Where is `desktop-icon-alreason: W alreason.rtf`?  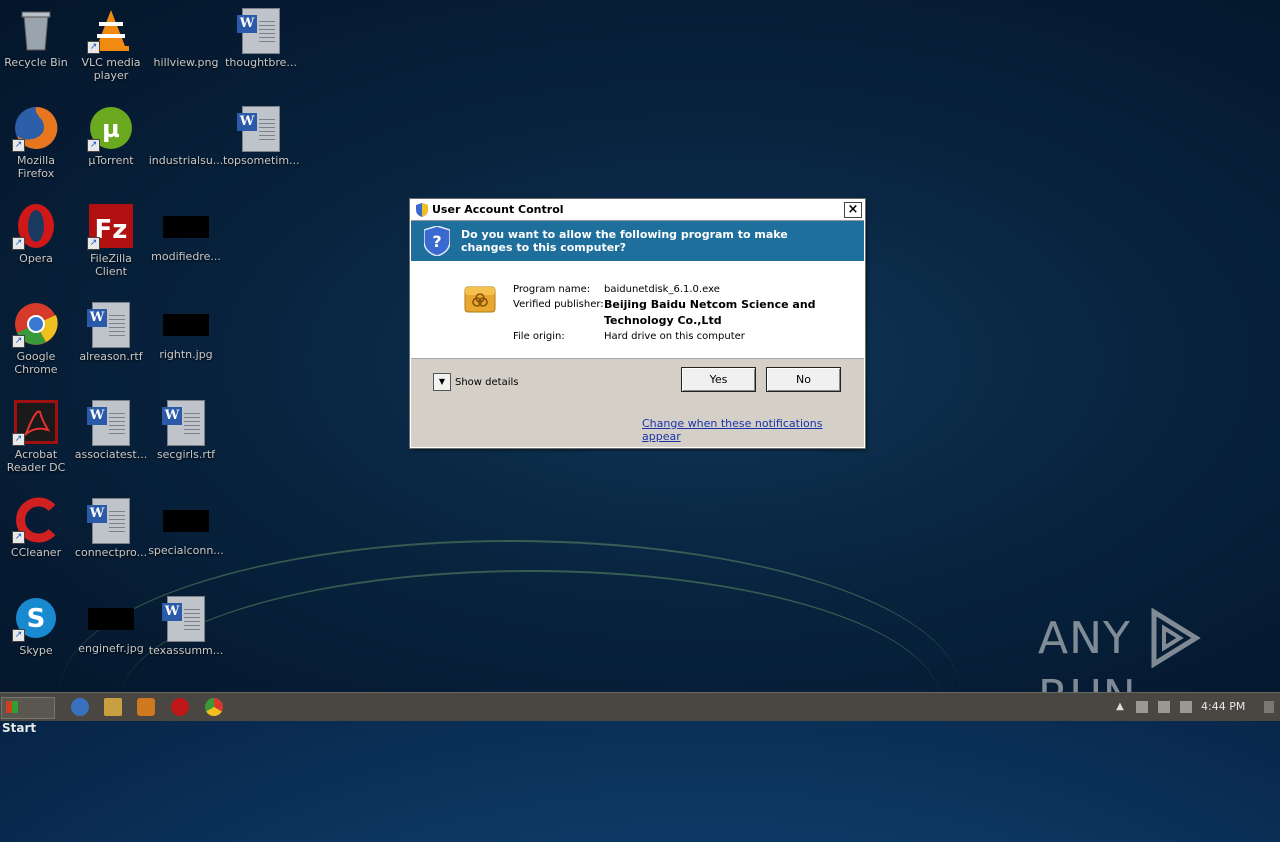 desktop-icon-alreason: W alreason.rtf is located at coordinates (111, 331).